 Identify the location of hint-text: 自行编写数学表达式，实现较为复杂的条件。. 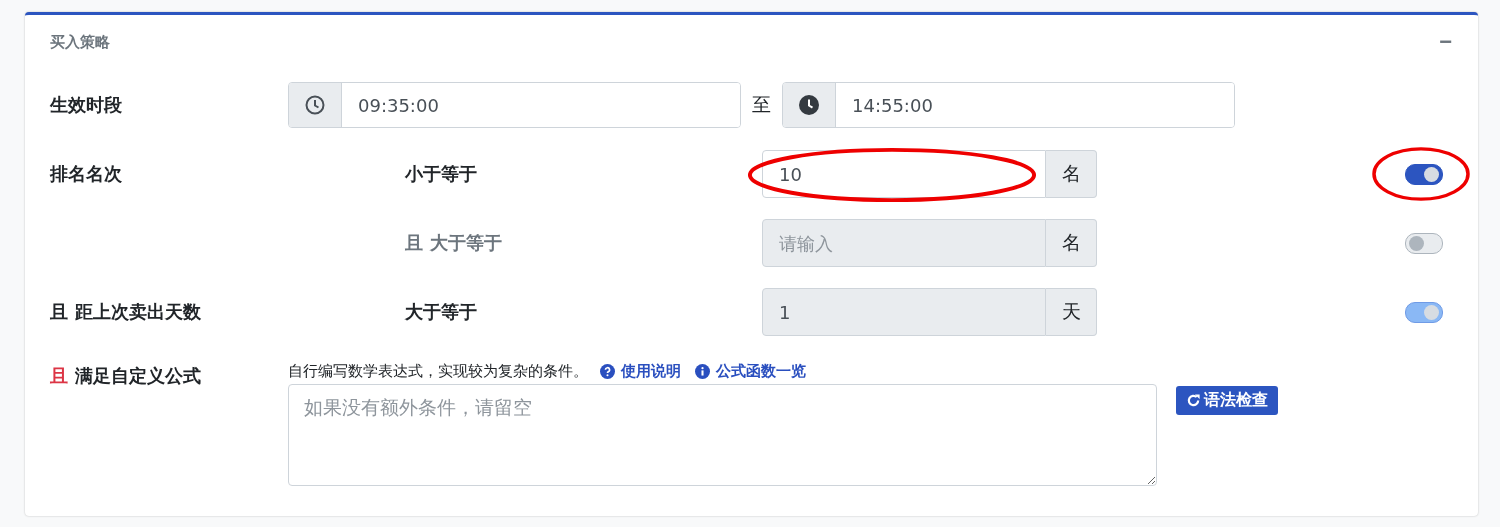
(438, 371).